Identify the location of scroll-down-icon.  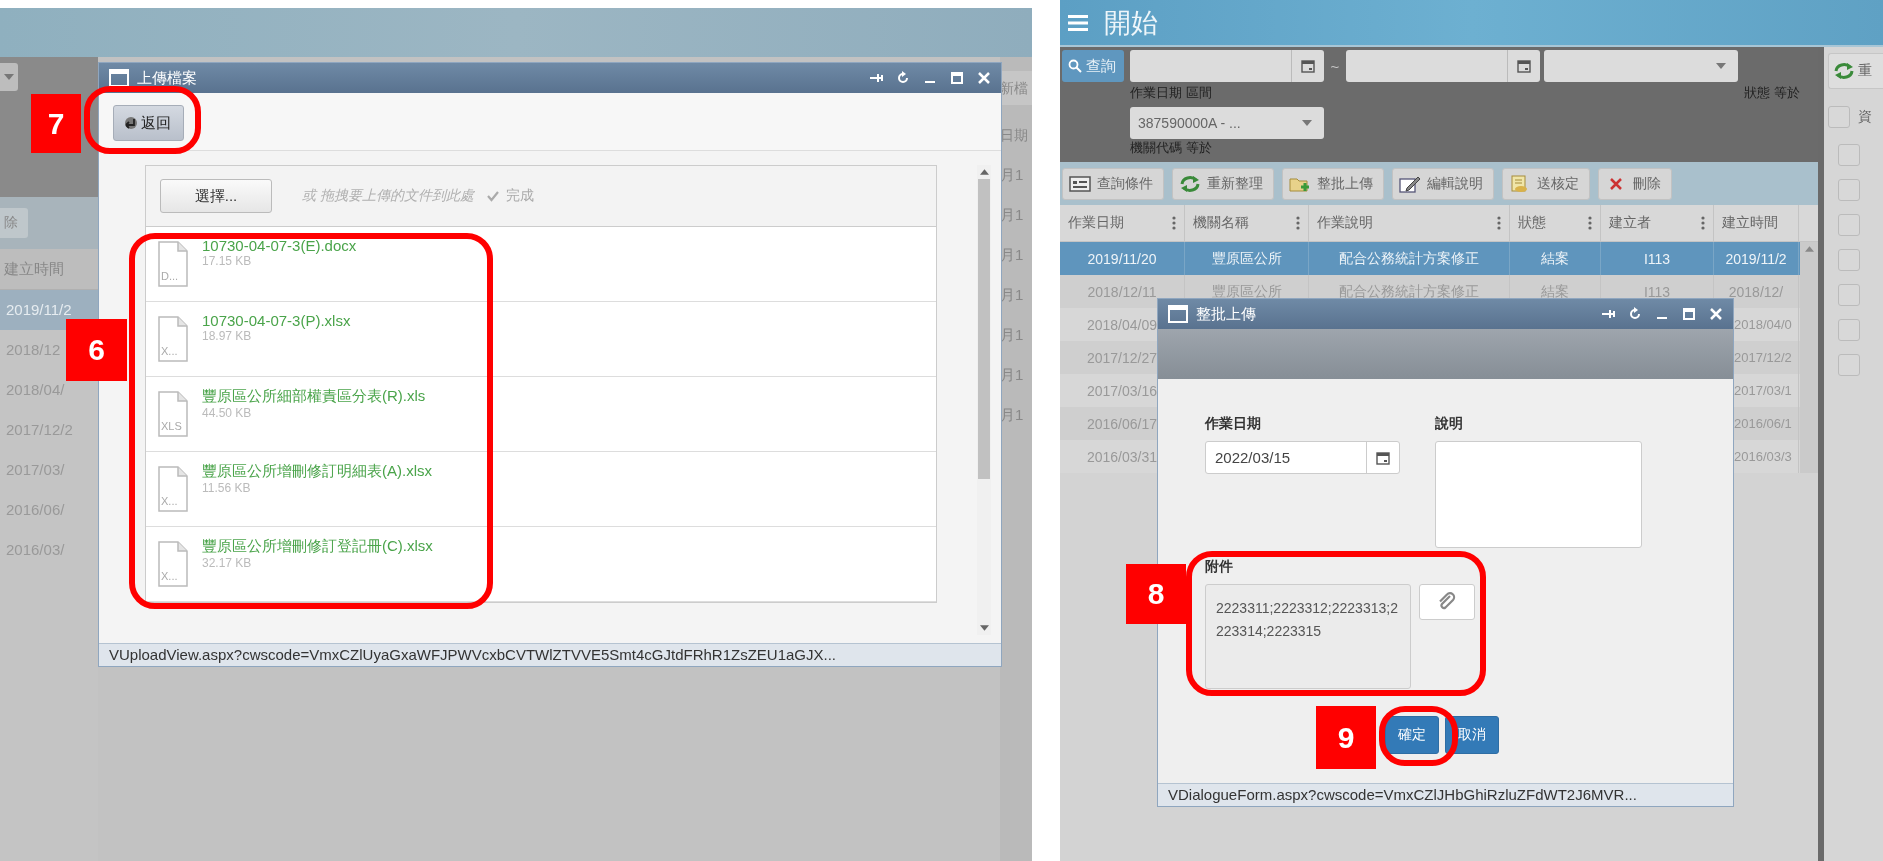
(984, 628).